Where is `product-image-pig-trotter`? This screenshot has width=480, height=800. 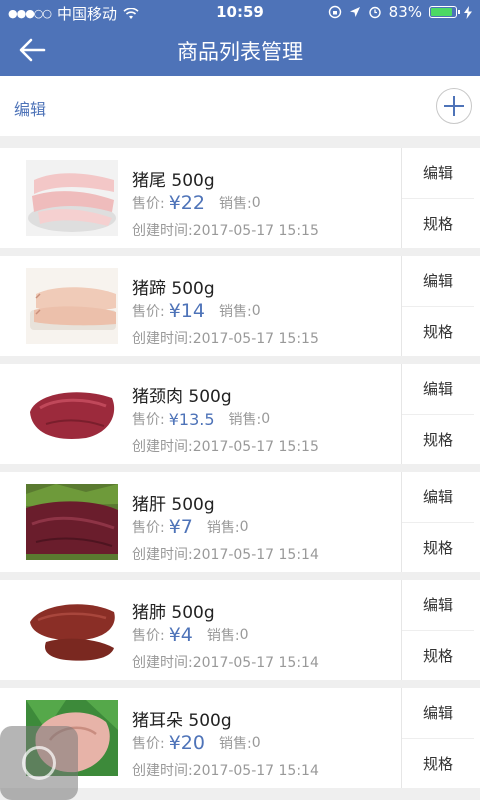
product-image-pig-trotter is located at coordinates (72, 306).